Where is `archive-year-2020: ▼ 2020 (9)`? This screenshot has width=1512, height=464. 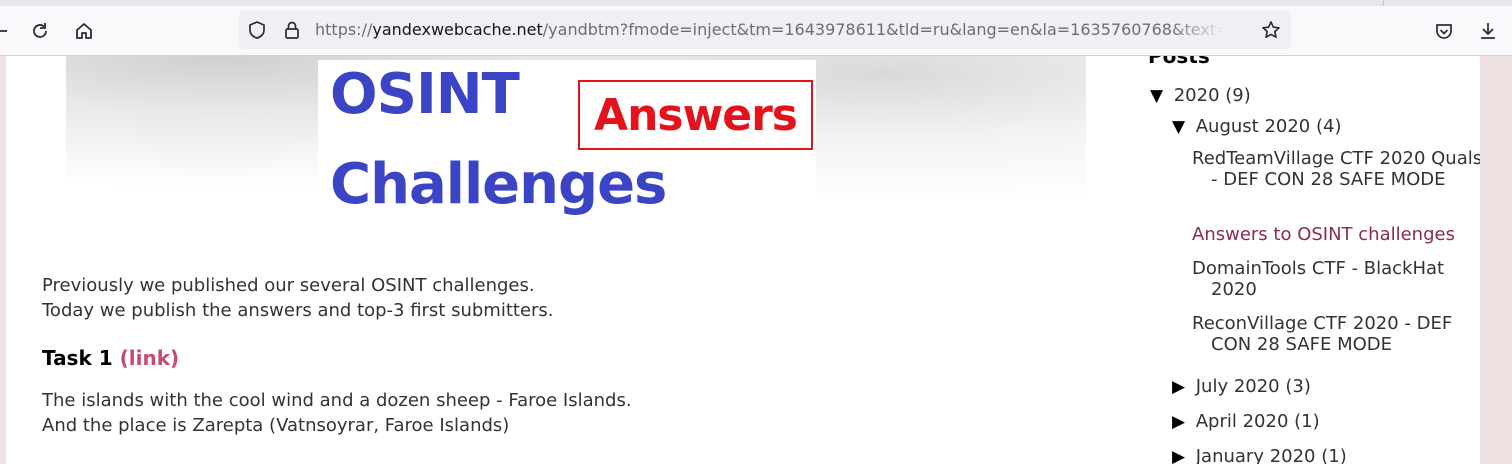 archive-year-2020: ▼ 2020 (9) is located at coordinates (1200, 95).